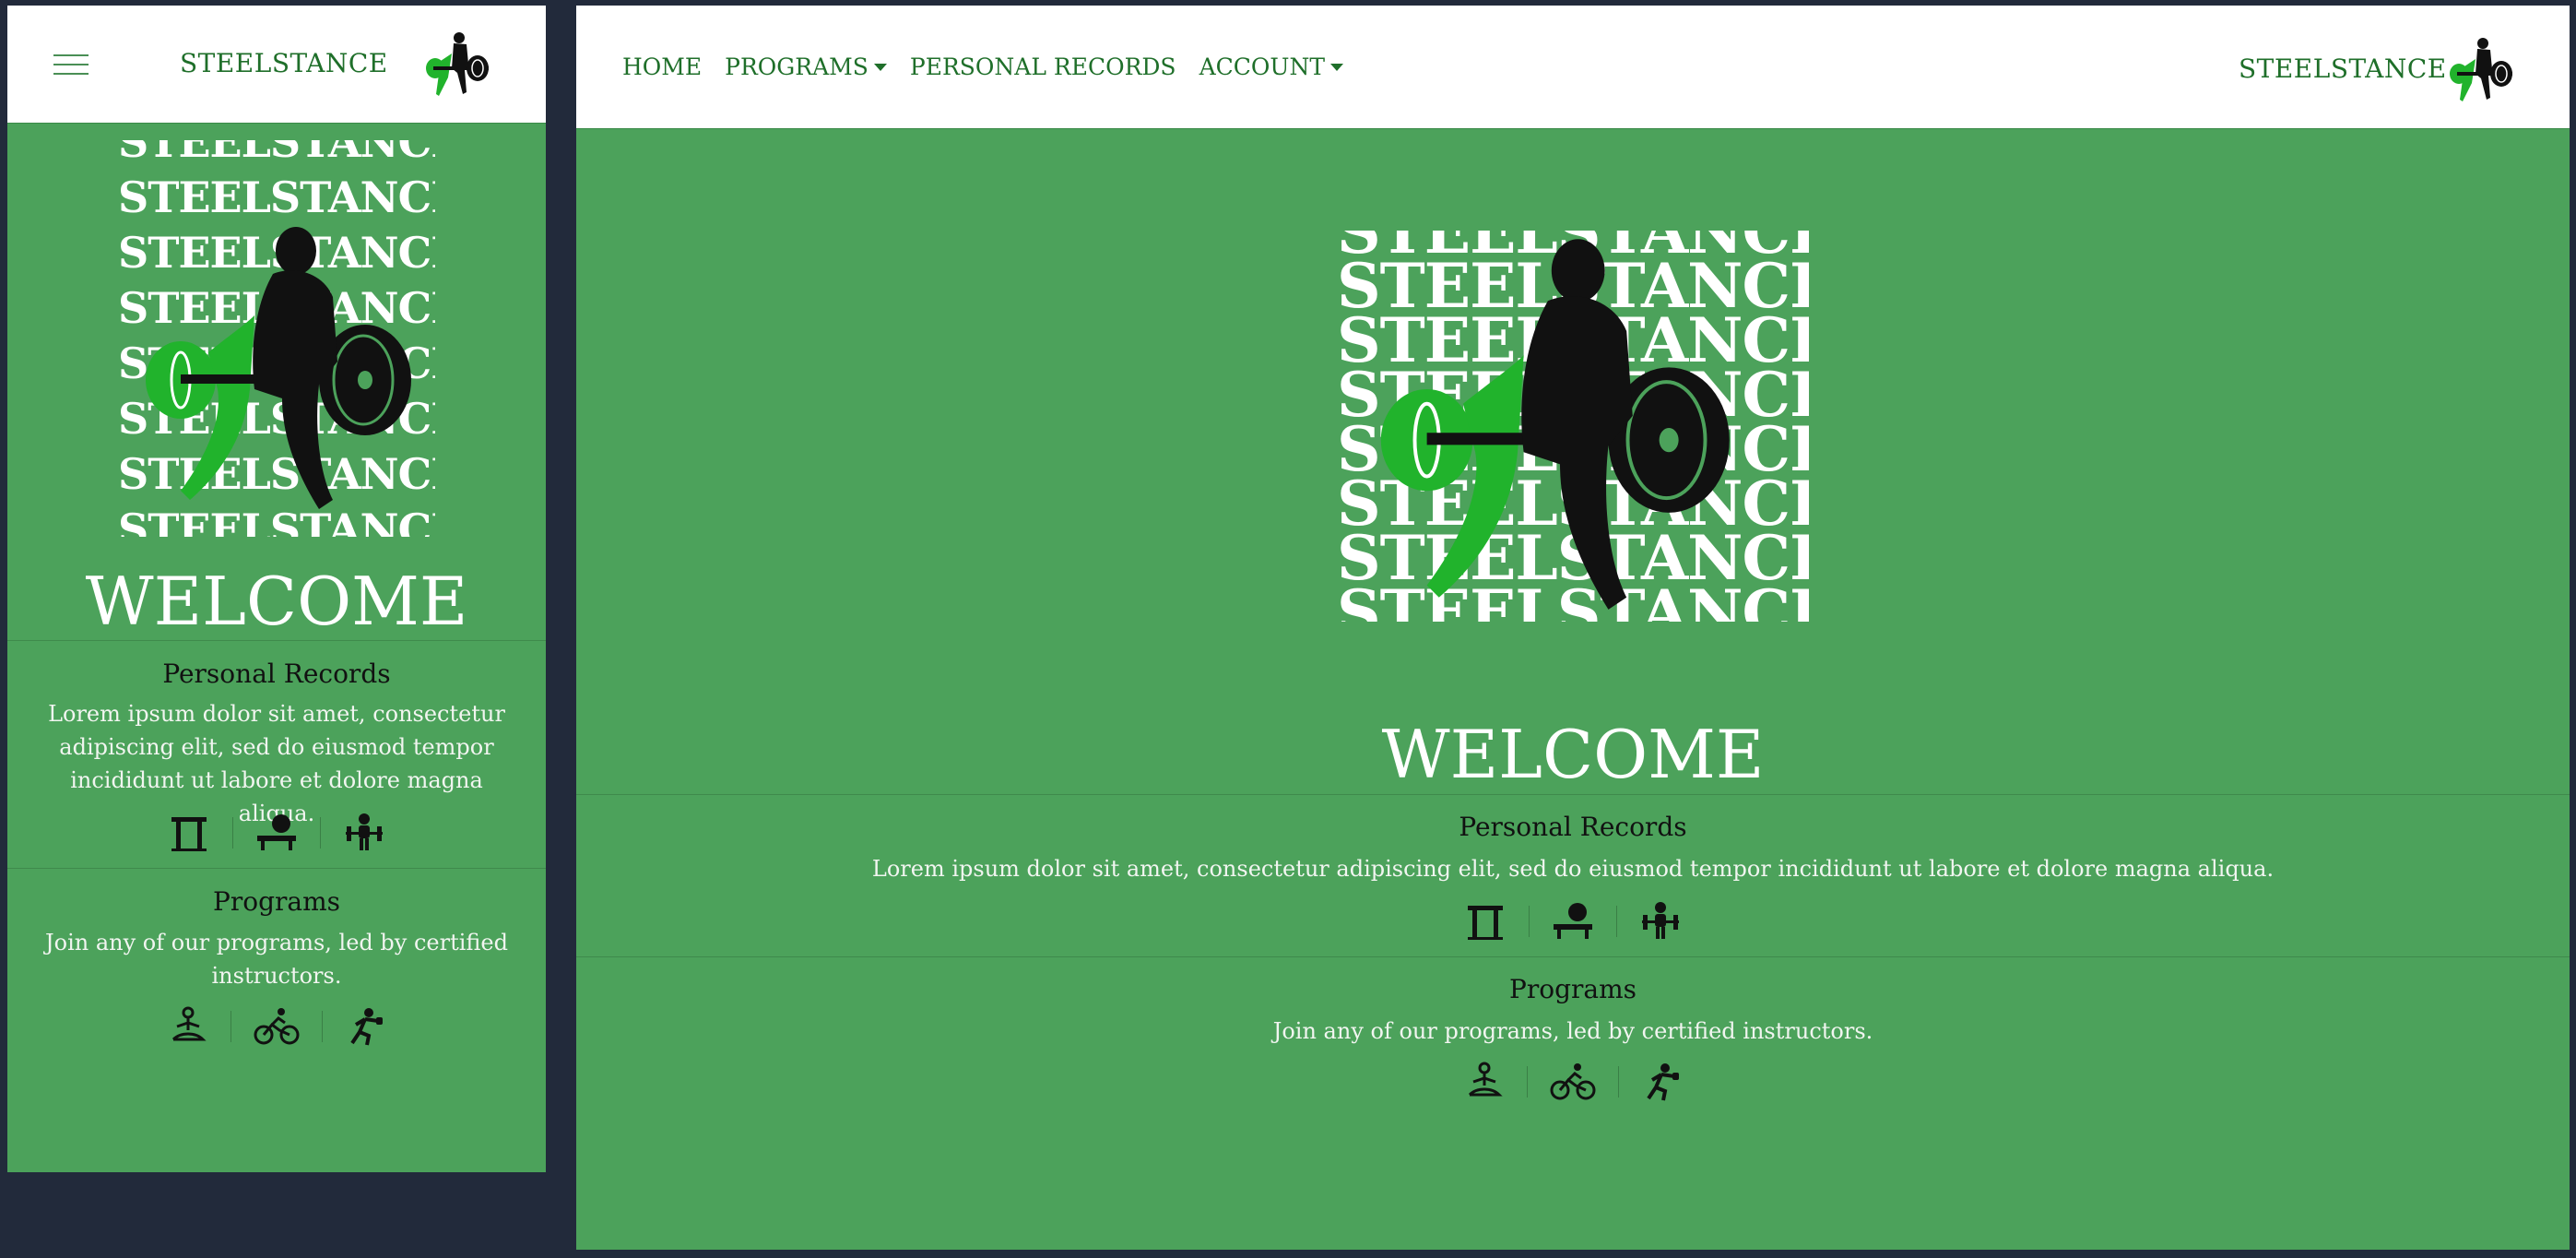 The width and height of the screenshot is (2576, 1258). What do you see at coordinates (1043, 66) in the screenshot?
I see `nav-personal-records: PERSONAL RECORDS` at bounding box center [1043, 66].